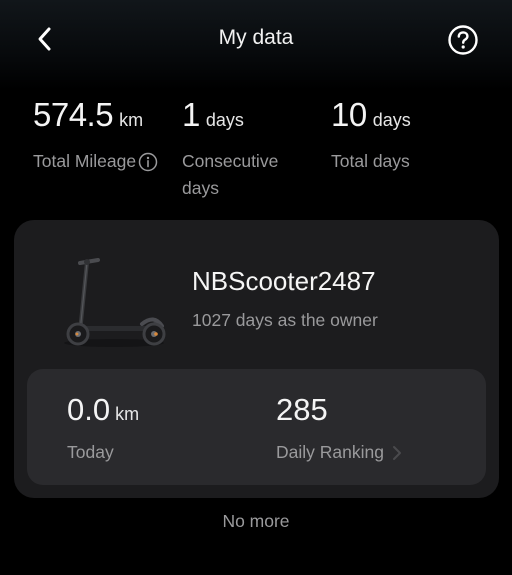 This screenshot has height=575, width=512. I want to click on consecutive-days-stat: 1 days Consecutive days, so click(247, 149).